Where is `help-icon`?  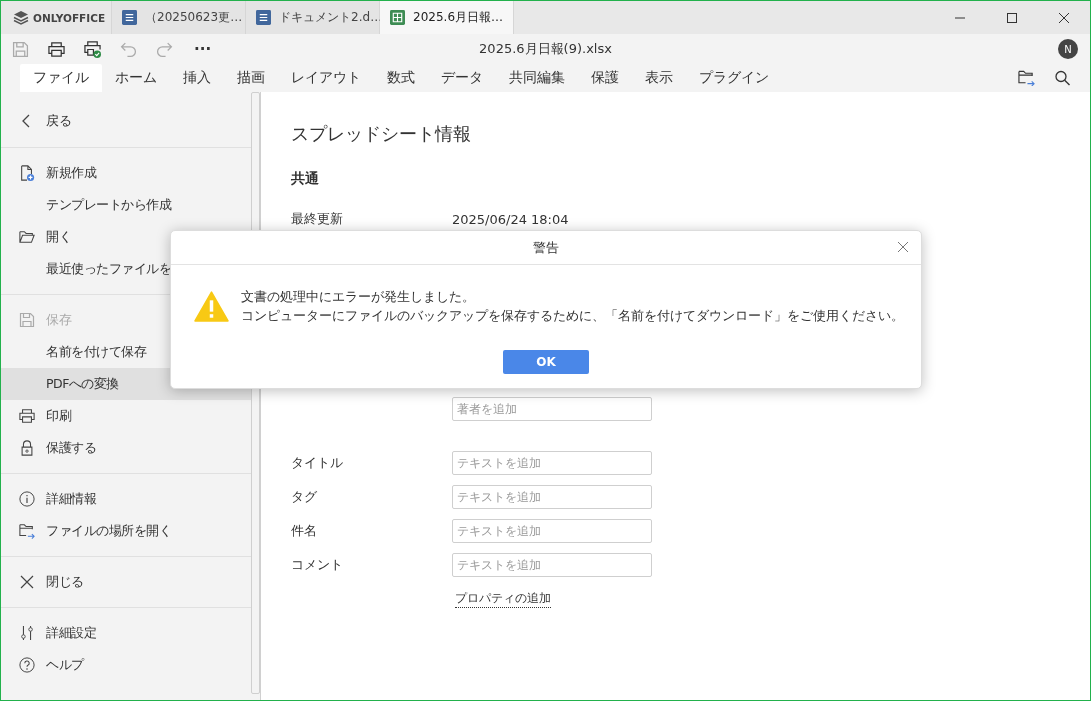 help-icon is located at coordinates (27, 665).